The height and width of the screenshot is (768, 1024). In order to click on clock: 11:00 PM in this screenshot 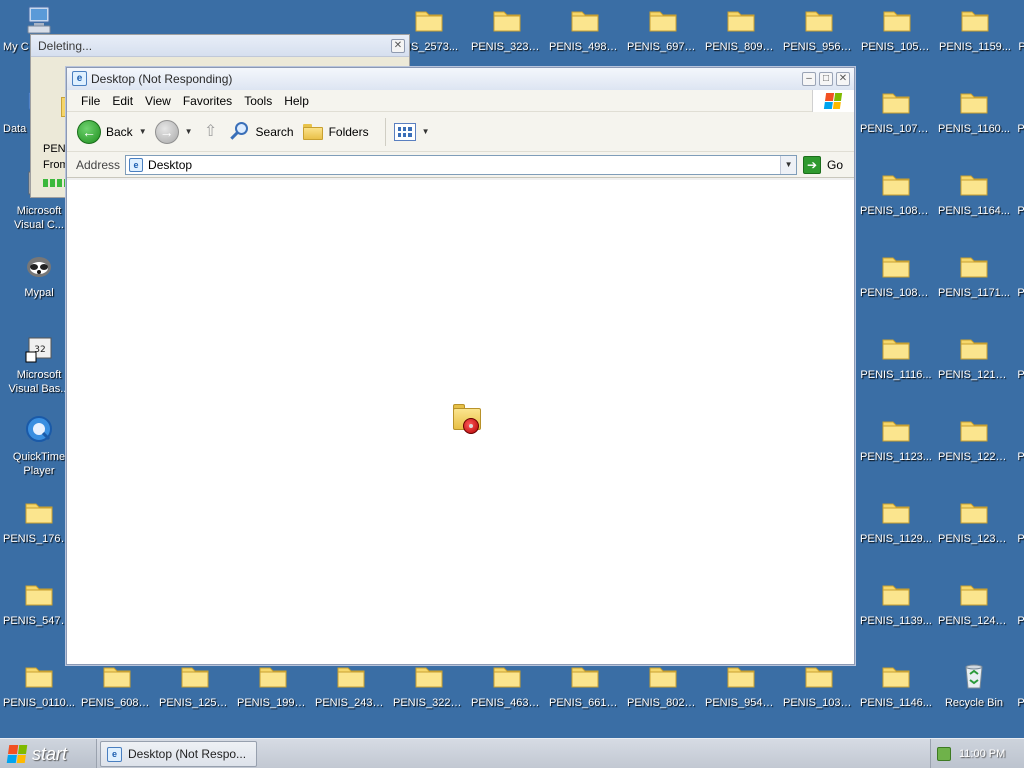, I will do `click(982, 754)`.